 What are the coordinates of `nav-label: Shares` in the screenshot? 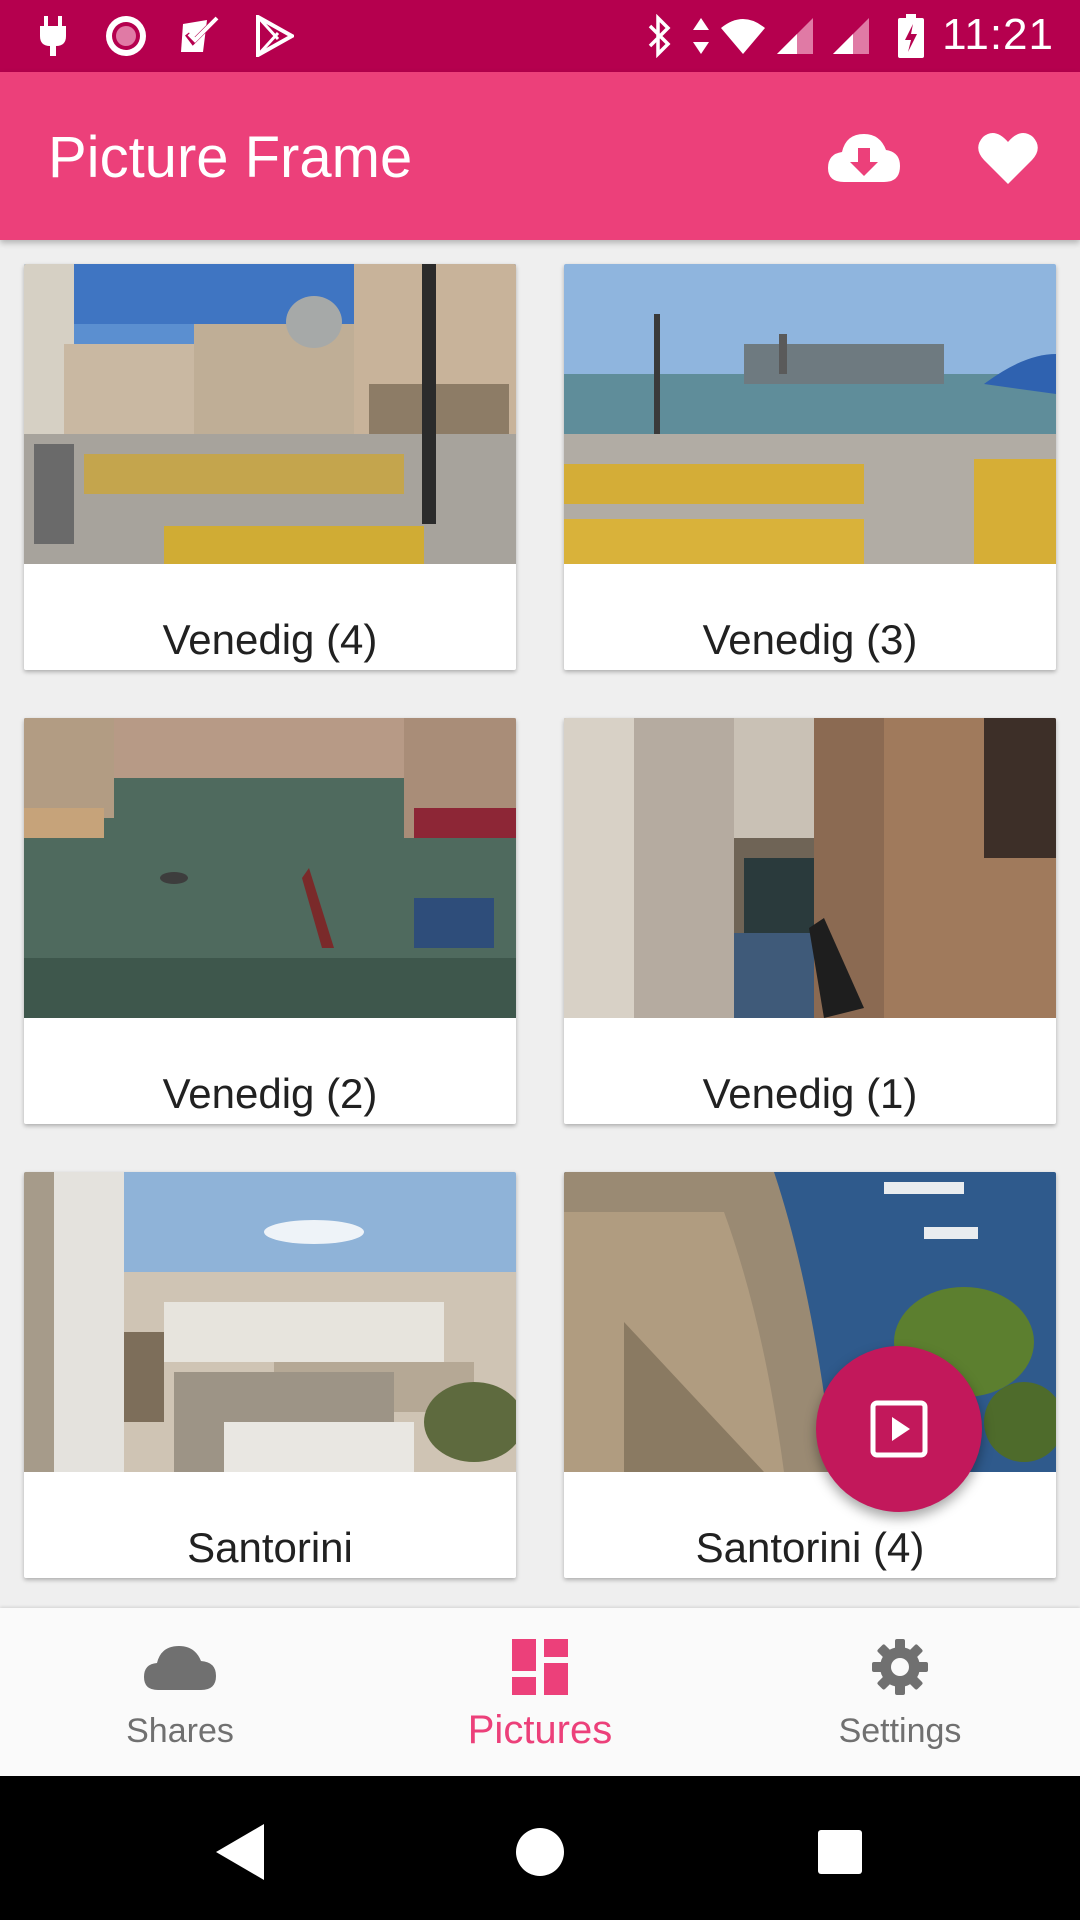 It's located at (180, 1731).